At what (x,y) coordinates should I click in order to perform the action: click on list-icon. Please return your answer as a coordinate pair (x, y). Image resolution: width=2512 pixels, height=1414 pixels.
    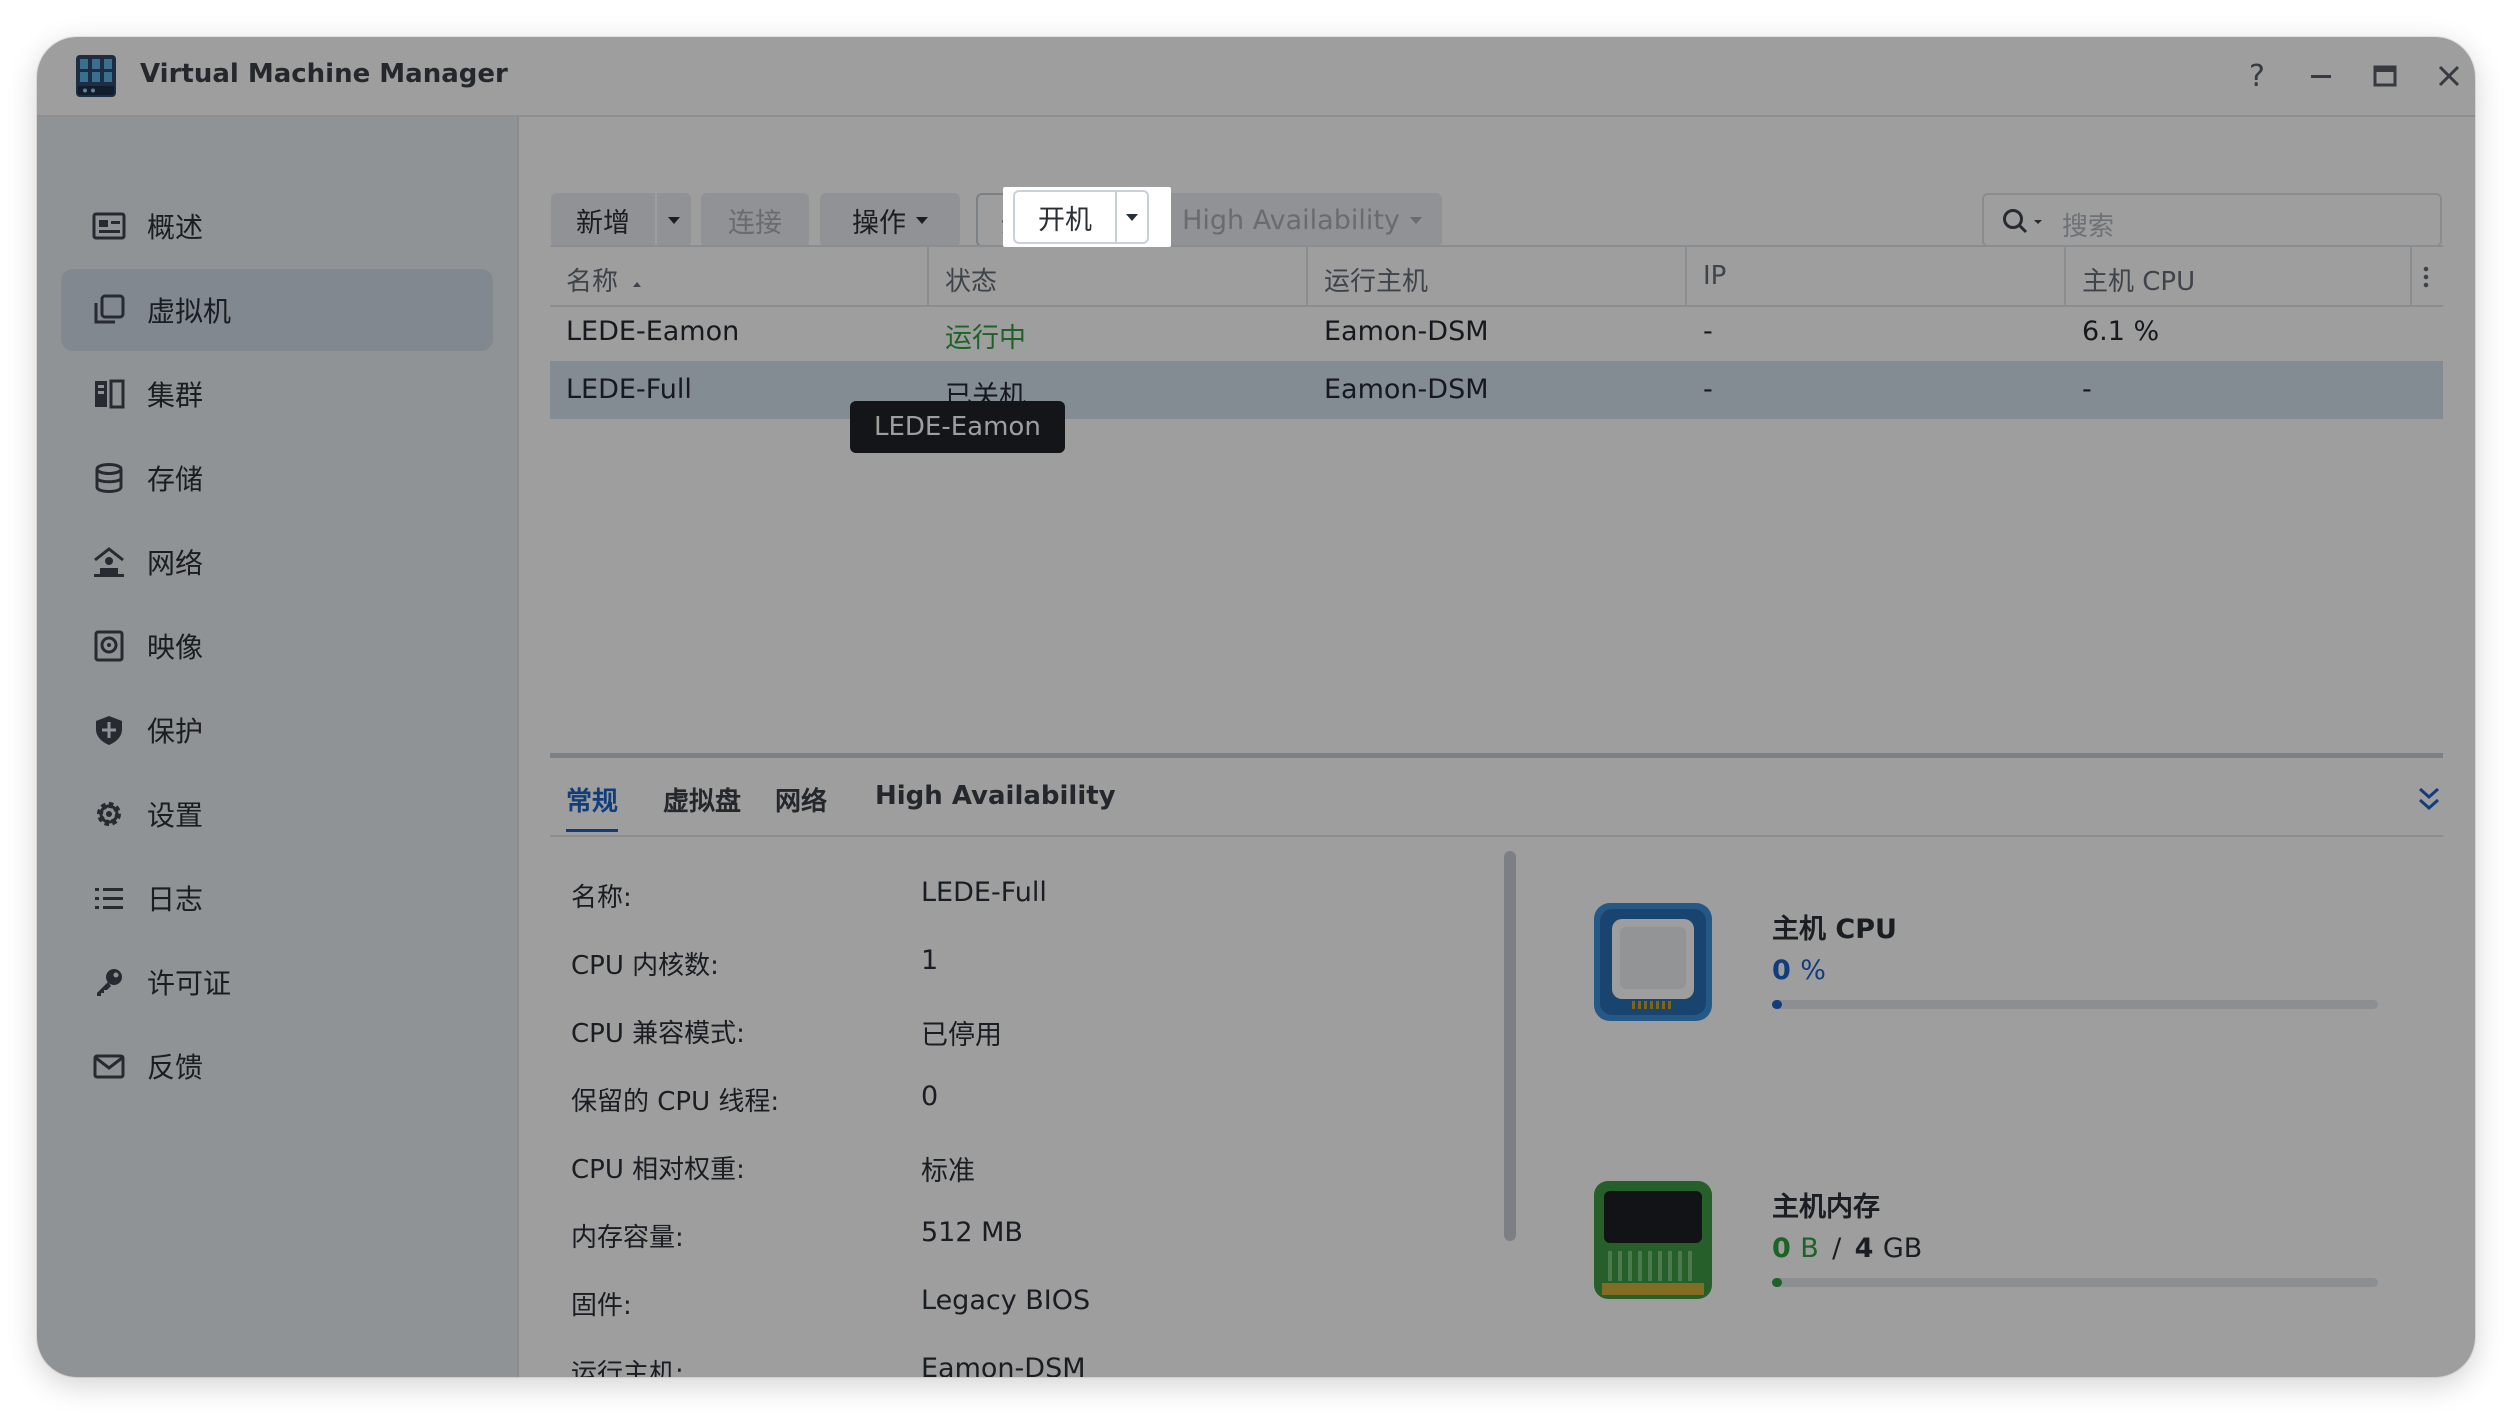
    Looking at the image, I should click on (109, 898).